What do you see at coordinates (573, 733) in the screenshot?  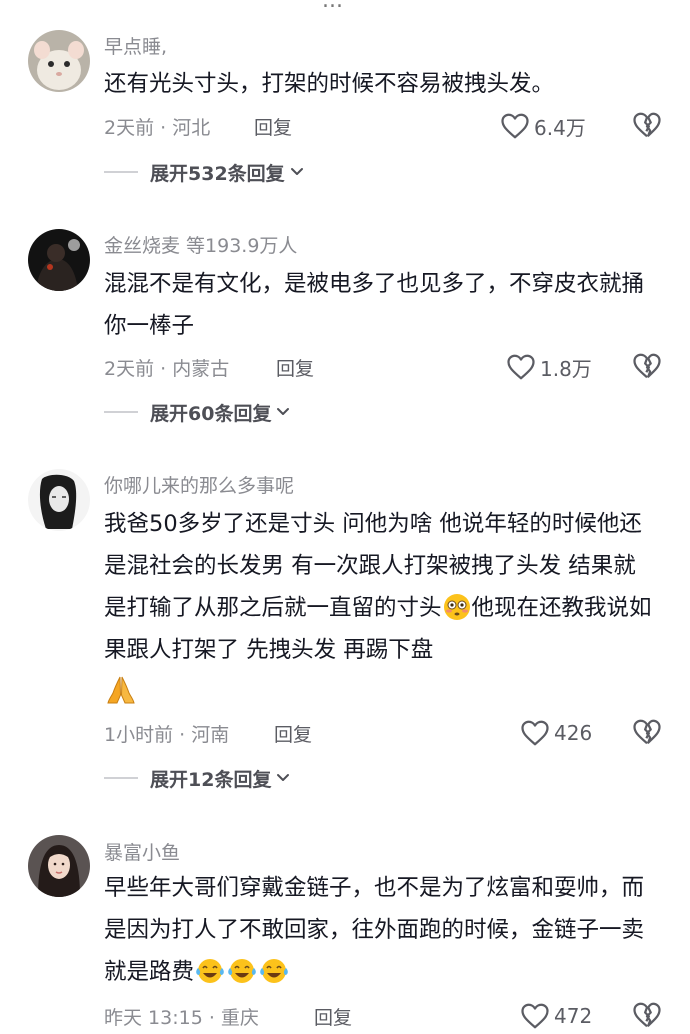 I see `like-count: 426` at bounding box center [573, 733].